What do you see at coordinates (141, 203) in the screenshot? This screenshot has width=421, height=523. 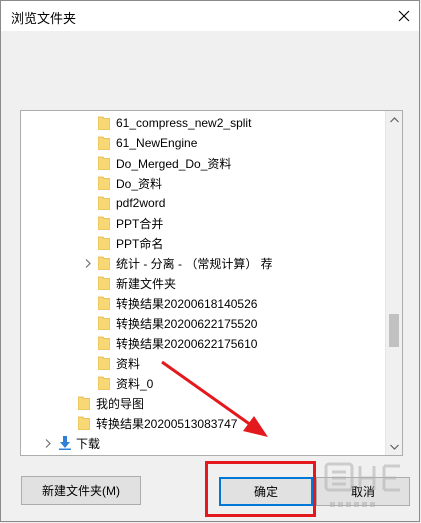 I see `tree-item-label: pdf2word` at bounding box center [141, 203].